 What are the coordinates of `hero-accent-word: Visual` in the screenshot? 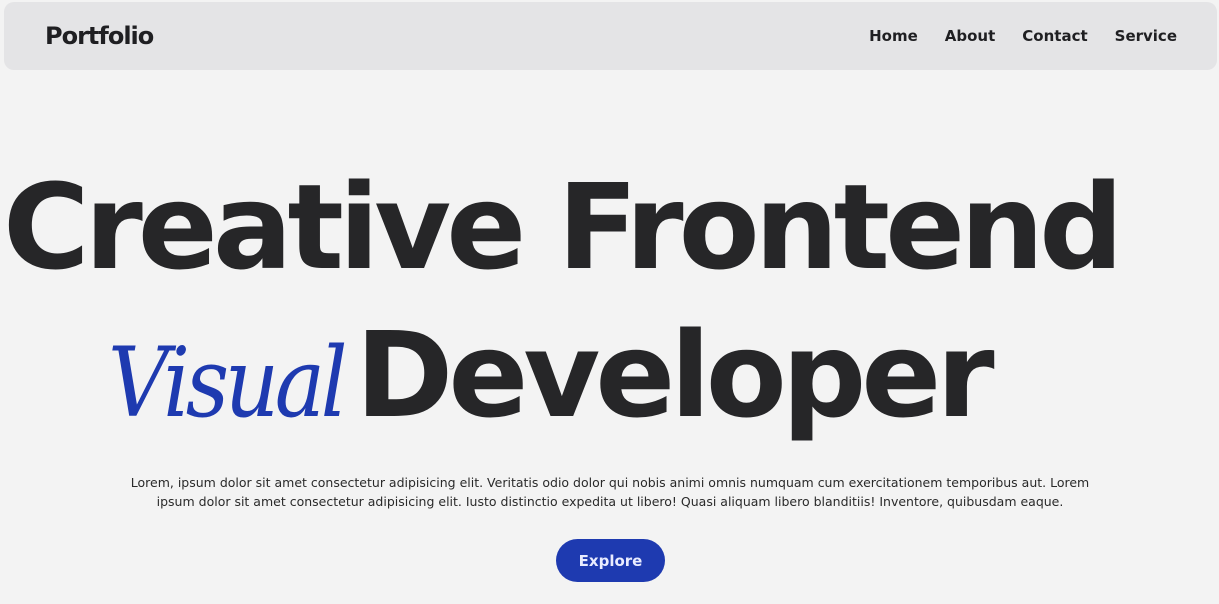 It's located at (228, 383).